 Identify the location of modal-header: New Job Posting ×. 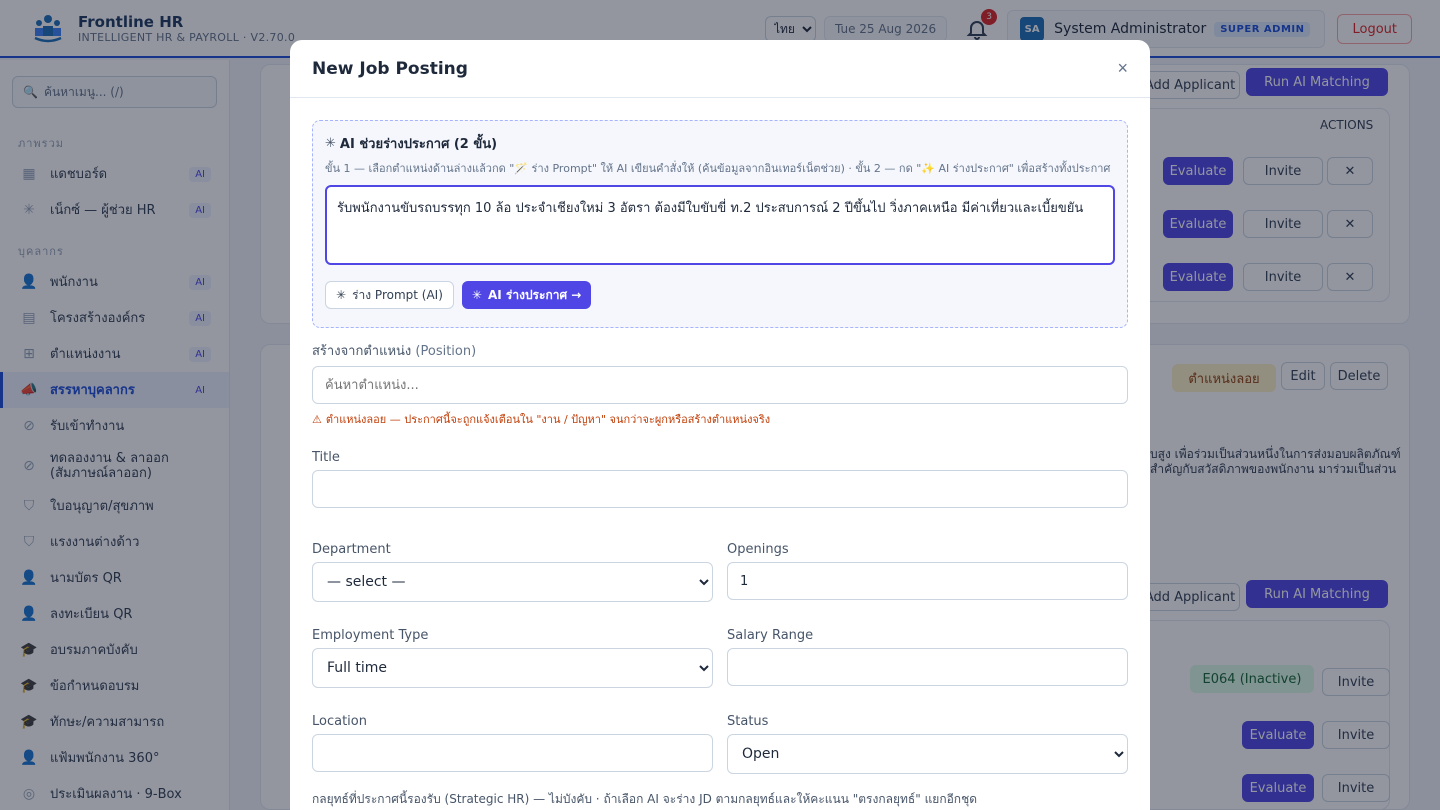
(720, 69).